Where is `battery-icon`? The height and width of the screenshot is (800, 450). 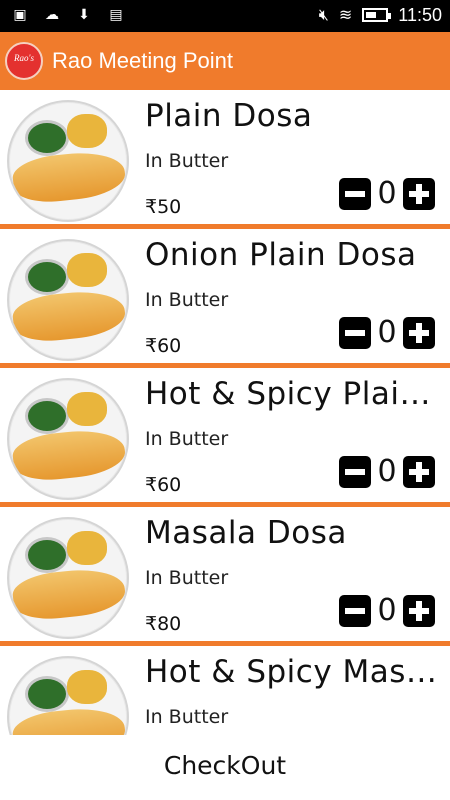
battery-icon is located at coordinates (377, 15).